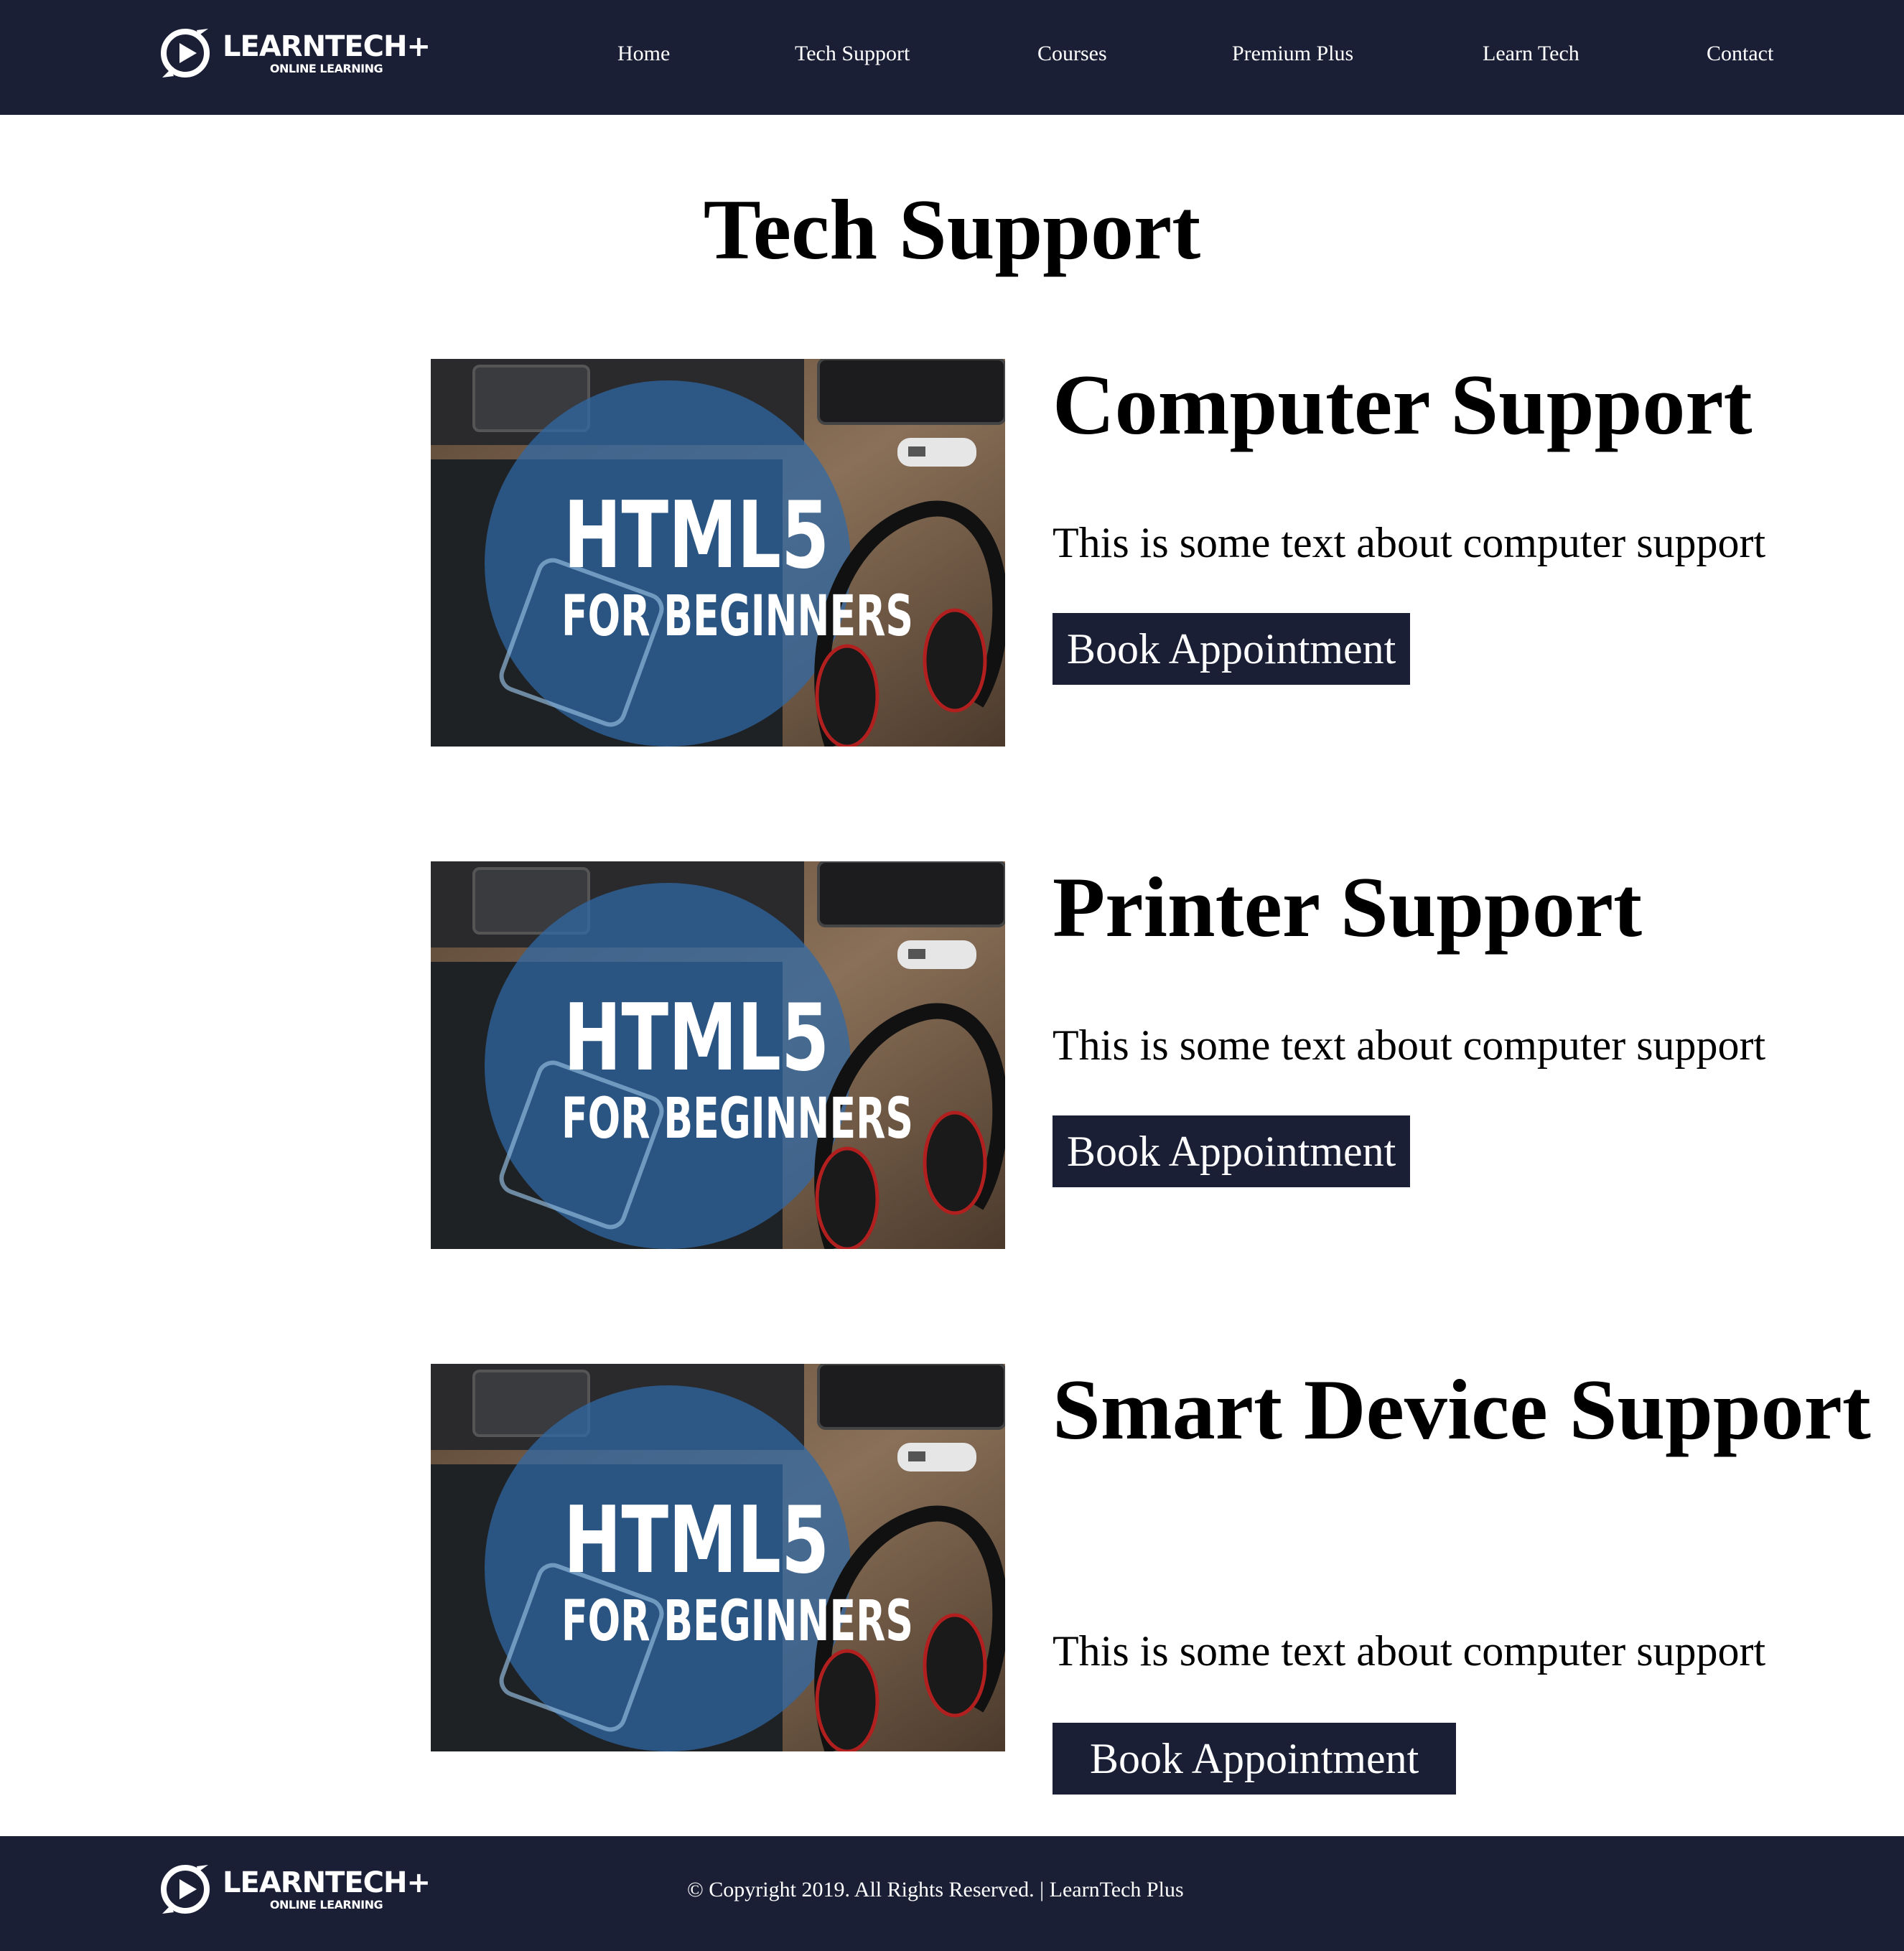 Image resolution: width=1904 pixels, height=1951 pixels. Describe the element at coordinates (643, 54) in the screenshot. I see `nav-item-home: Home` at that location.